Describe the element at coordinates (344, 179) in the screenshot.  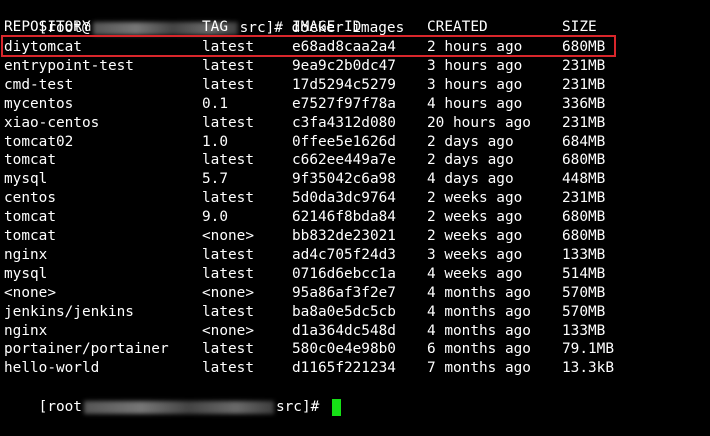
I see `cell-image-id: 9f35042c6a98` at that location.